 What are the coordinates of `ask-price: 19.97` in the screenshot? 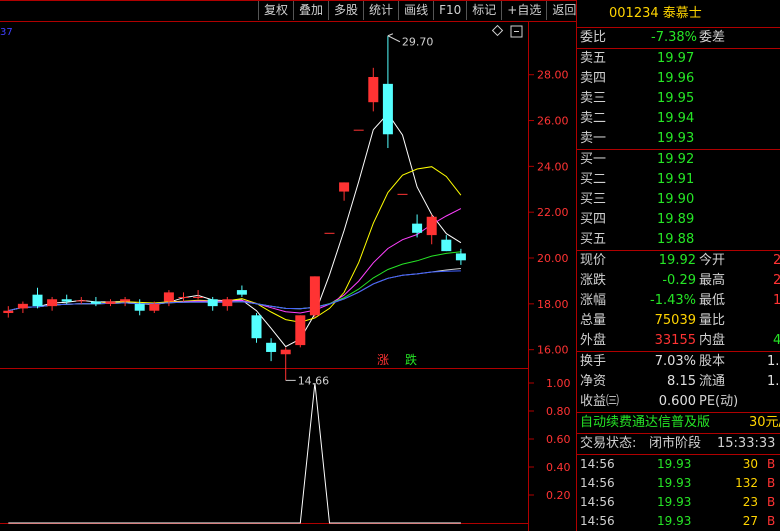 It's located at (676, 58).